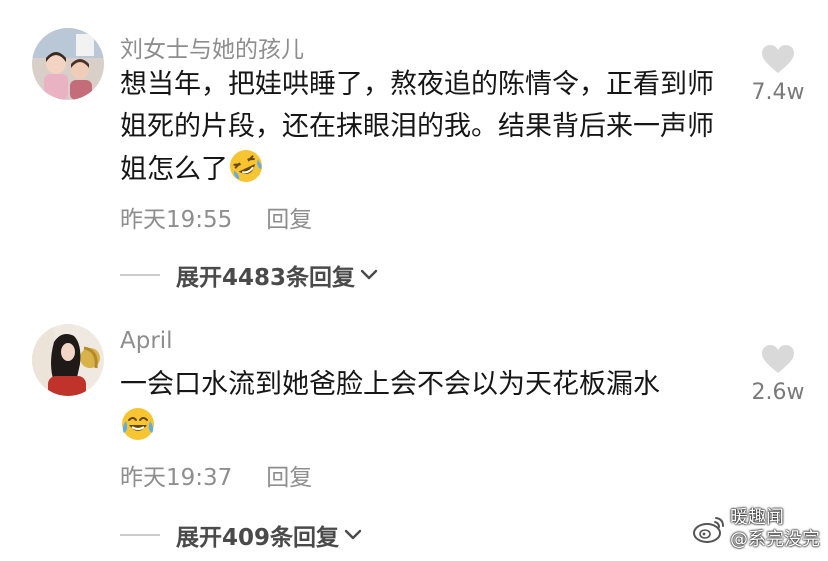 The image size is (828, 561). I want to click on like-count: 2.6w, so click(778, 392).